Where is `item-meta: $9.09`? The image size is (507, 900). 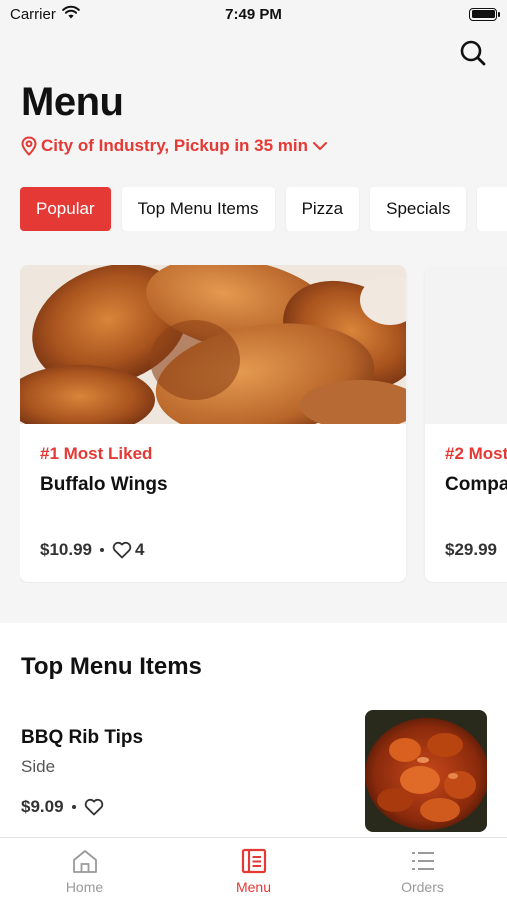 item-meta: $9.09 is located at coordinates (62, 807).